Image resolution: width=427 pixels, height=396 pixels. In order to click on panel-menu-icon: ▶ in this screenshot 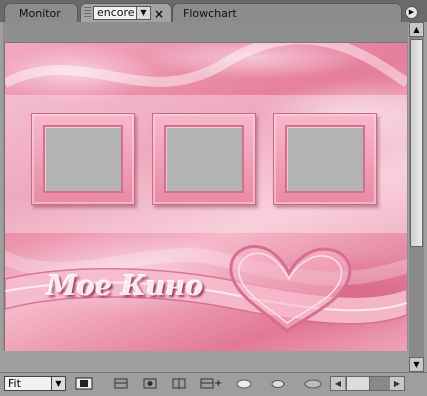, I will do `click(411, 12)`.